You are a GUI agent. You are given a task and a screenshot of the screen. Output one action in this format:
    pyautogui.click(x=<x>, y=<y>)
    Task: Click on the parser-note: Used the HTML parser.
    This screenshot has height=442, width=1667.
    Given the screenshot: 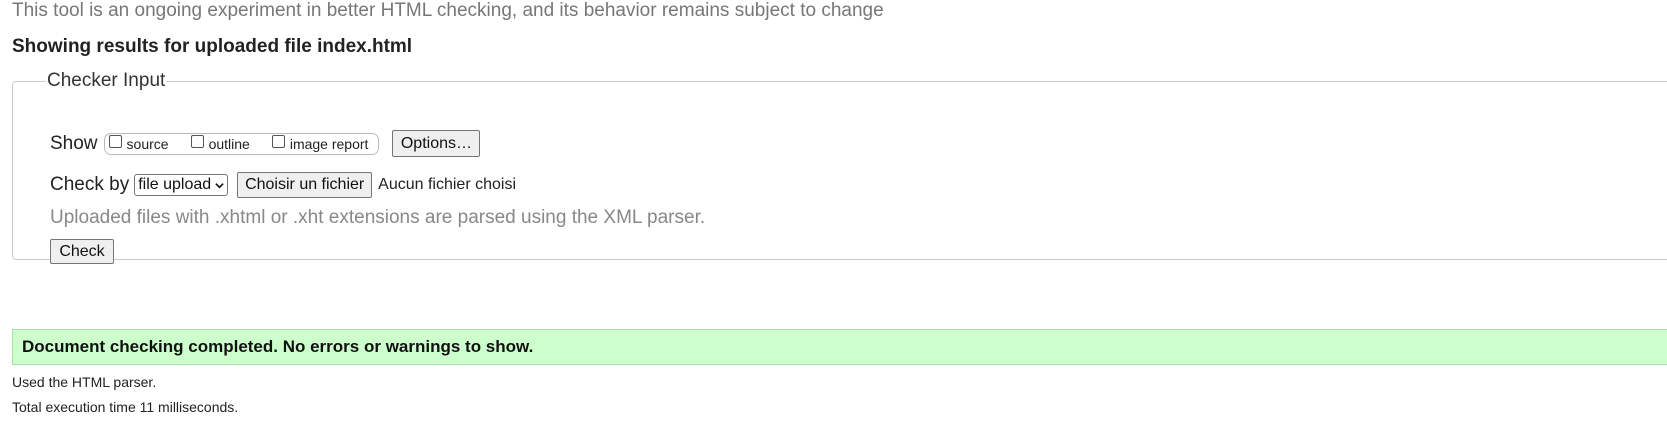 What is the action you would take?
    pyautogui.click(x=84, y=382)
    